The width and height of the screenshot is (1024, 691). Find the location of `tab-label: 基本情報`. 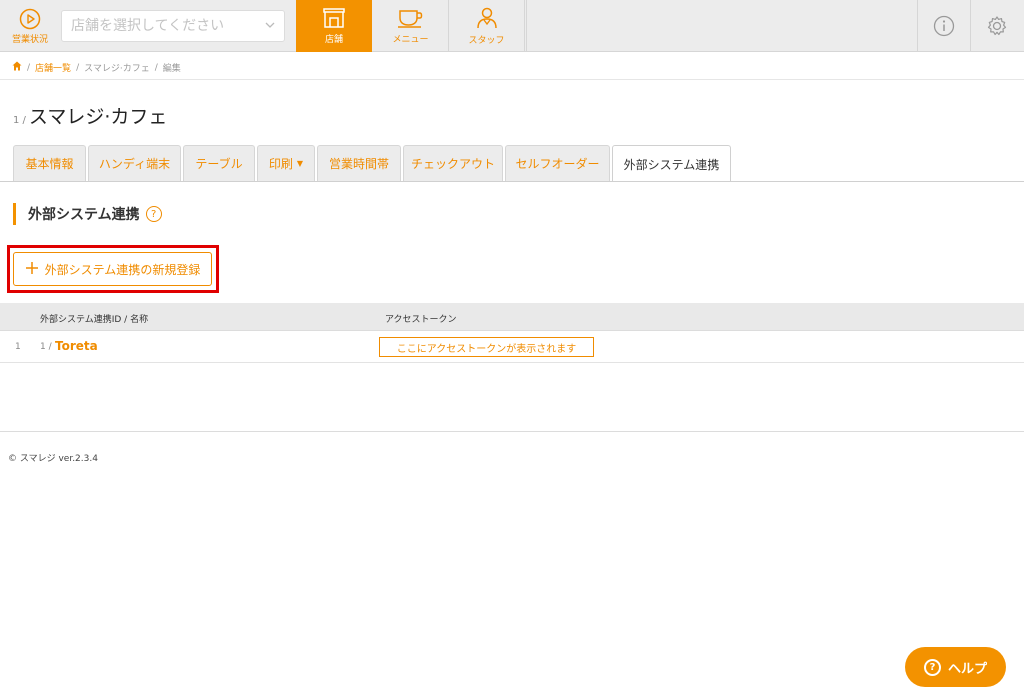

tab-label: 基本情報 is located at coordinates (49, 164).